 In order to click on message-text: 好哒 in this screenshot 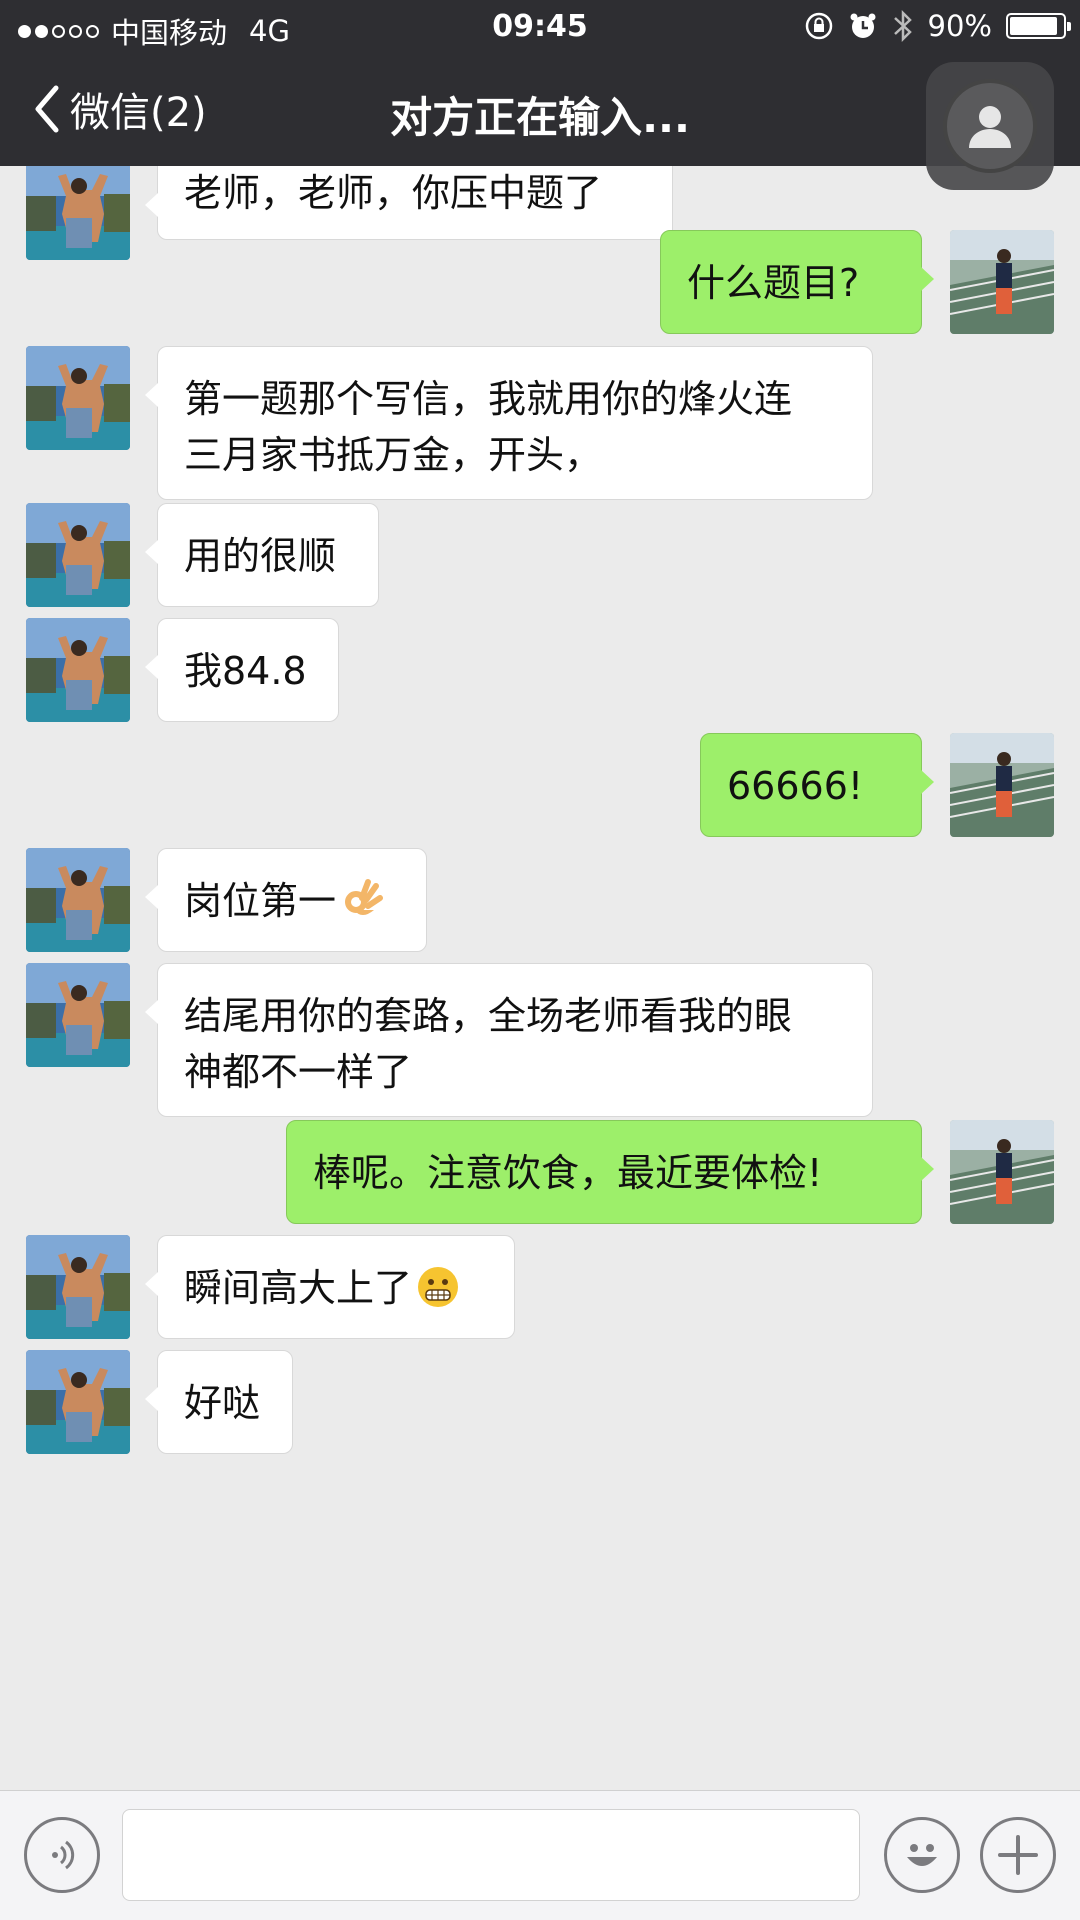, I will do `click(222, 1403)`.